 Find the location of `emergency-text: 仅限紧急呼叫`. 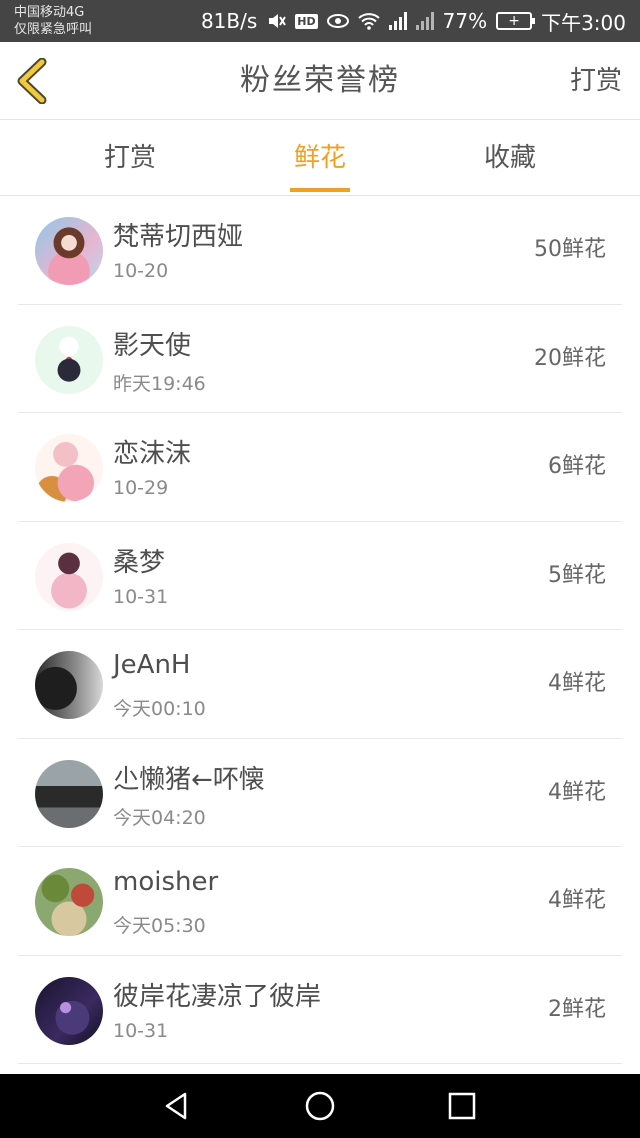

emergency-text: 仅限紧急呼叫 is located at coordinates (53, 29).